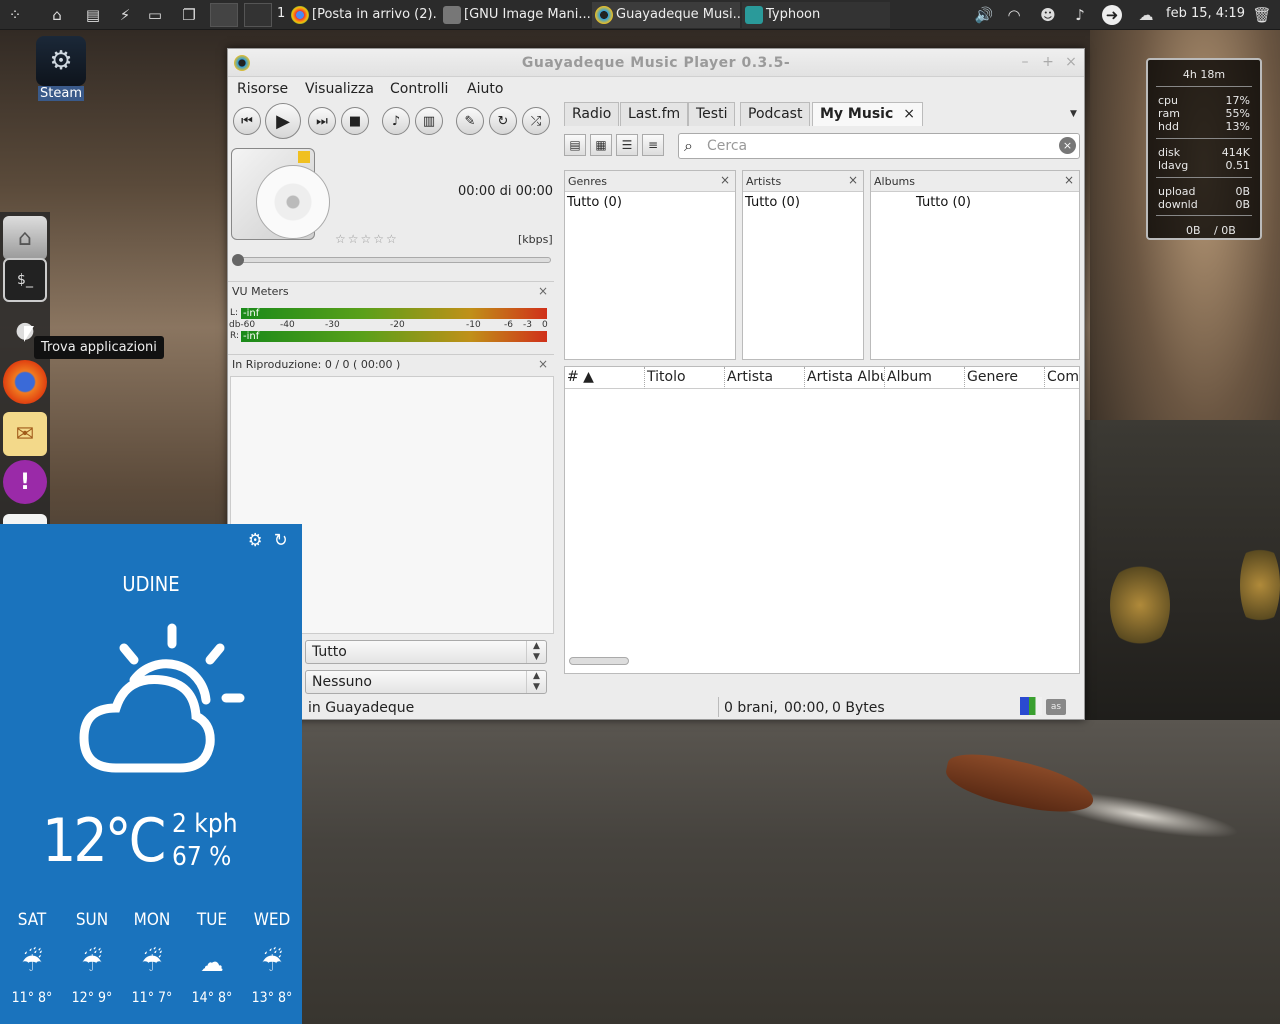  What do you see at coordinates (155, 15) in the screenshot?
I see `show-desktop-icon: ▭` at bounding box center [155, 15].